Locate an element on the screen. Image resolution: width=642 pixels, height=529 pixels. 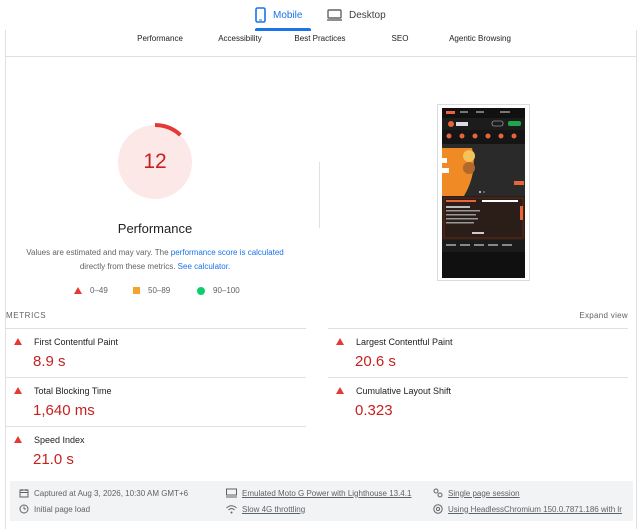
metric-value: 8.9 s is located at coordinates (49, 361).